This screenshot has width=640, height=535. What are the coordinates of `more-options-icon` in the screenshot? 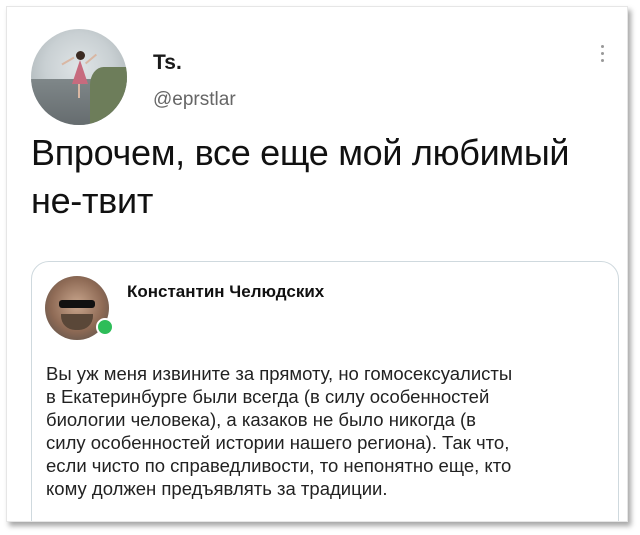 It's located at (602, 60).